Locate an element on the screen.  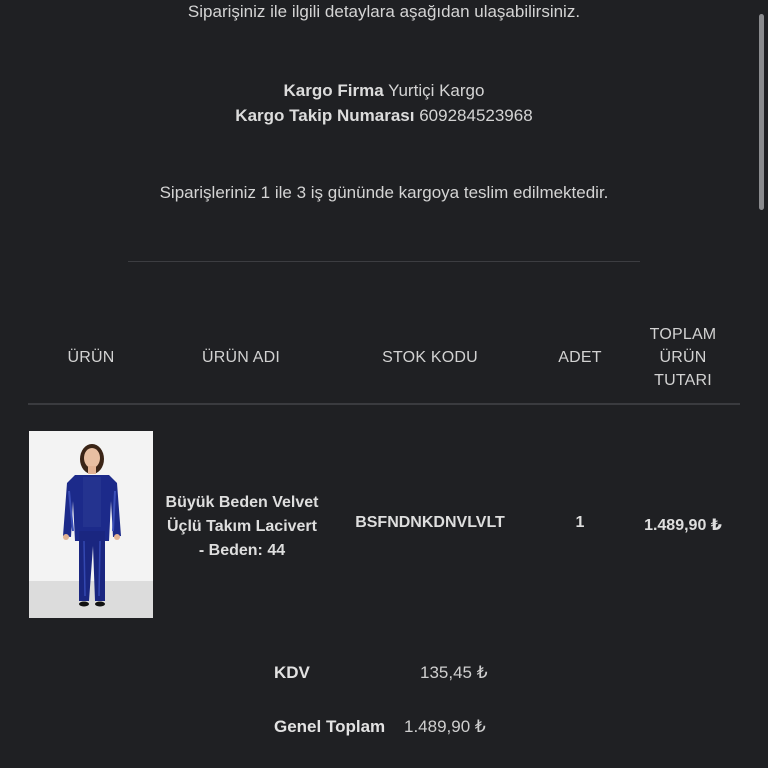
header-total: TOPLAM ÜRÜN TUTARI is located at coordinates (683, 357).